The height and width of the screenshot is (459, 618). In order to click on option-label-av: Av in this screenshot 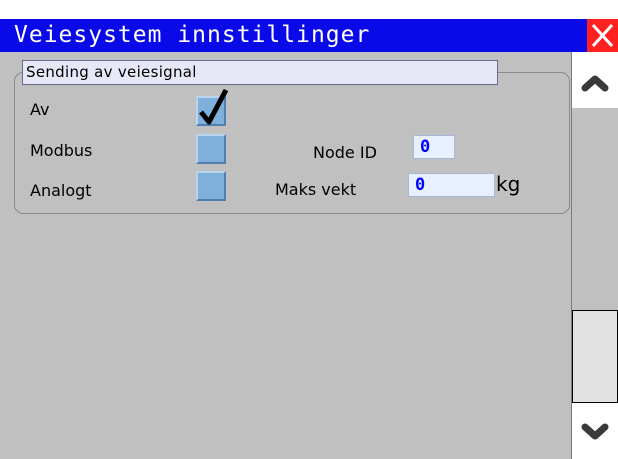, I will do `click(40, 109)`.